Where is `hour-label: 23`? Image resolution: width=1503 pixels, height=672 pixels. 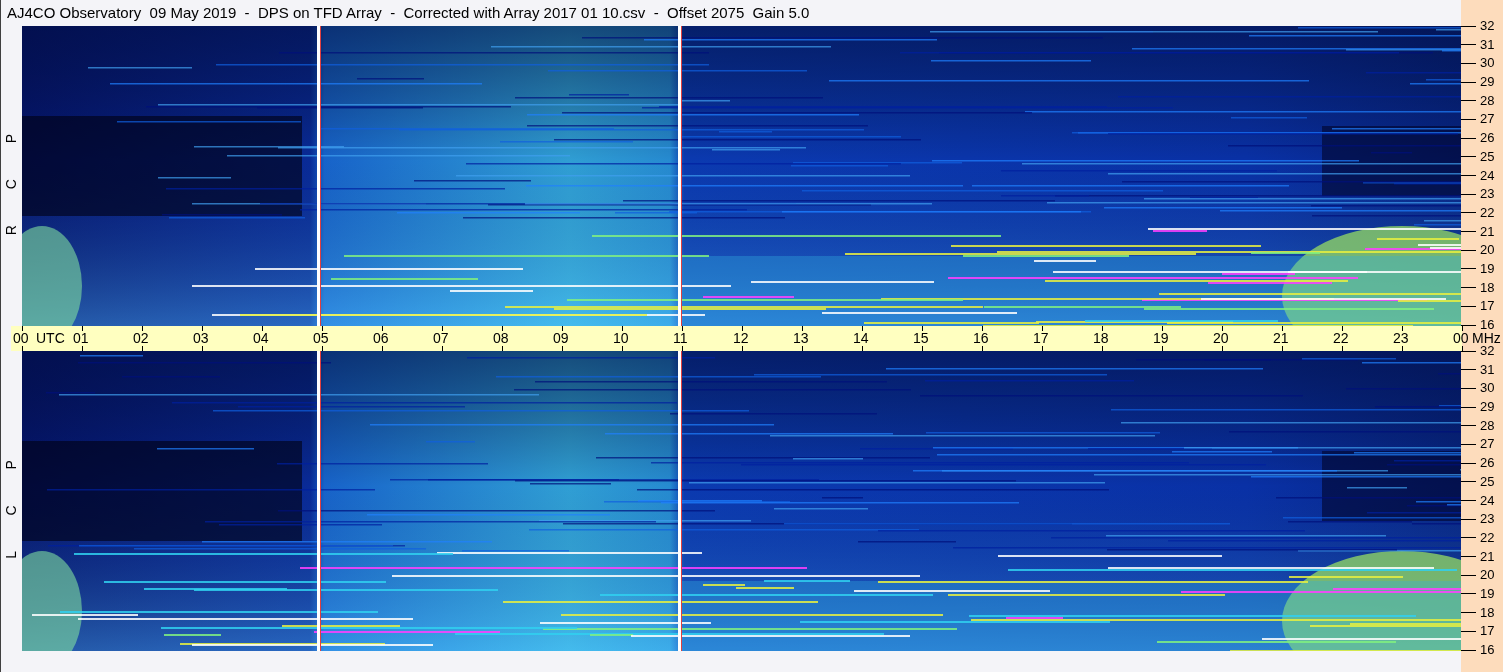 hour-label: 23 is located at coordinates (1401, 338).